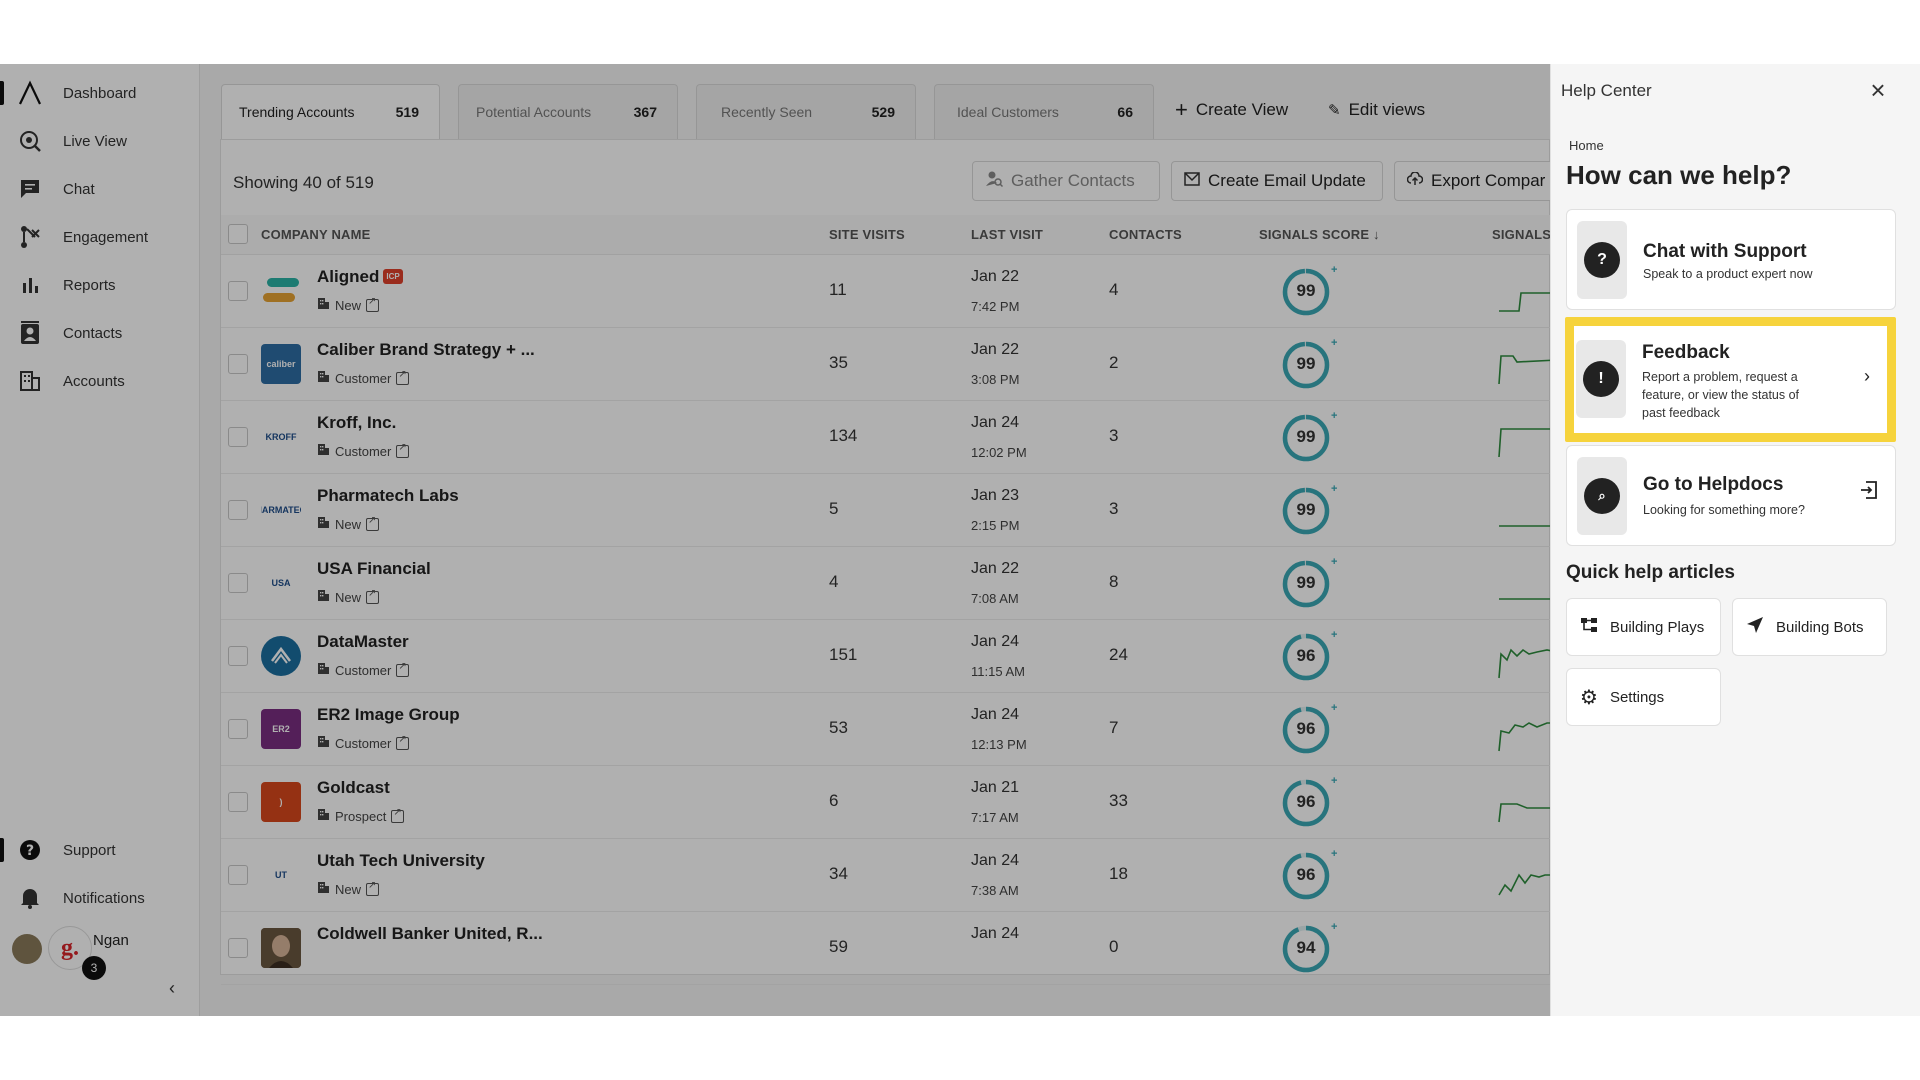 The height and width of the screenshot is (1080, 1920). I want to click on send-icon, so click(1755, 627).